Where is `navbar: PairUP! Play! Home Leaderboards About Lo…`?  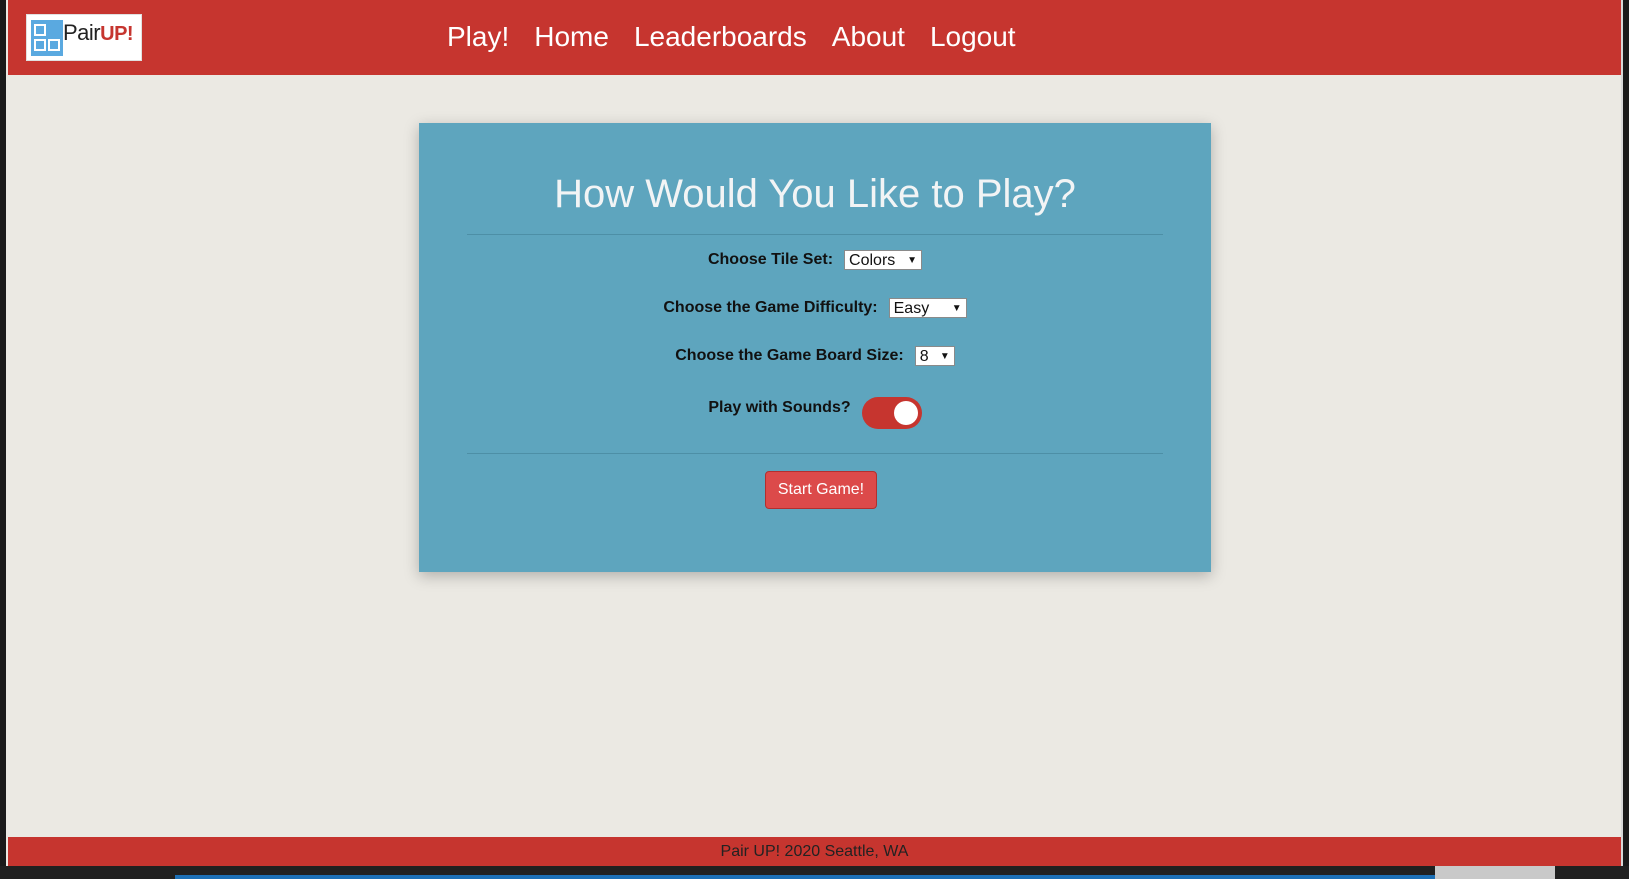
navbar: PairUP! Play! Home Leaderboards About Lo… is located at coordinates (814, 37).